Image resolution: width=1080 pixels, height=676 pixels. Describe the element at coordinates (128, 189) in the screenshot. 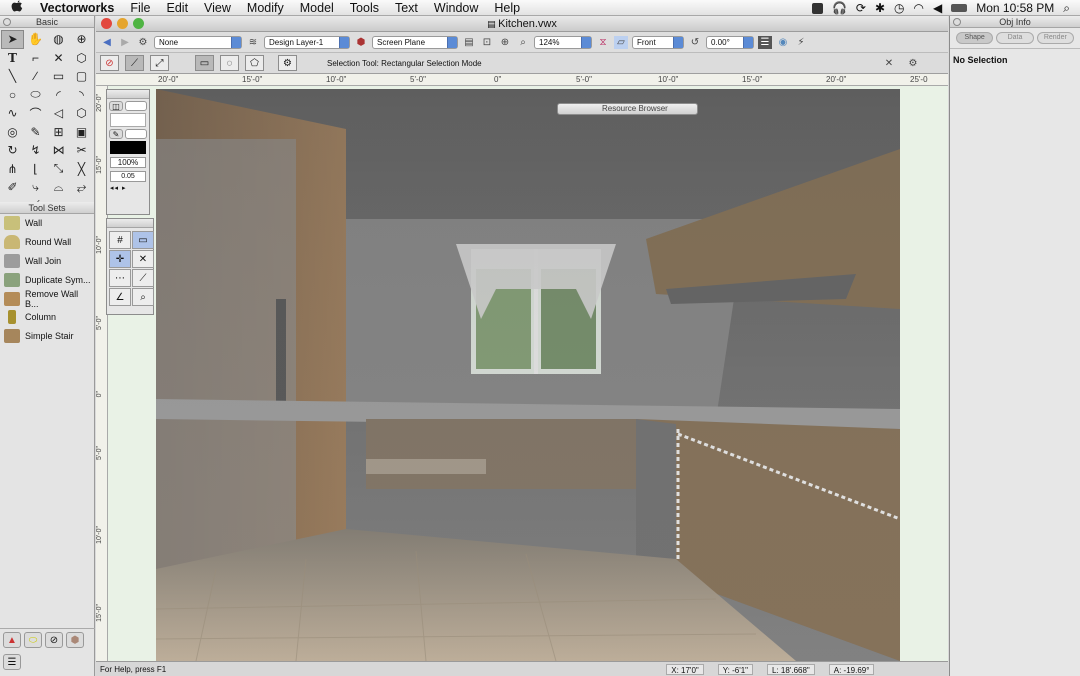

I see `arrowhead-selector: ◂◂ ▸` at that location.